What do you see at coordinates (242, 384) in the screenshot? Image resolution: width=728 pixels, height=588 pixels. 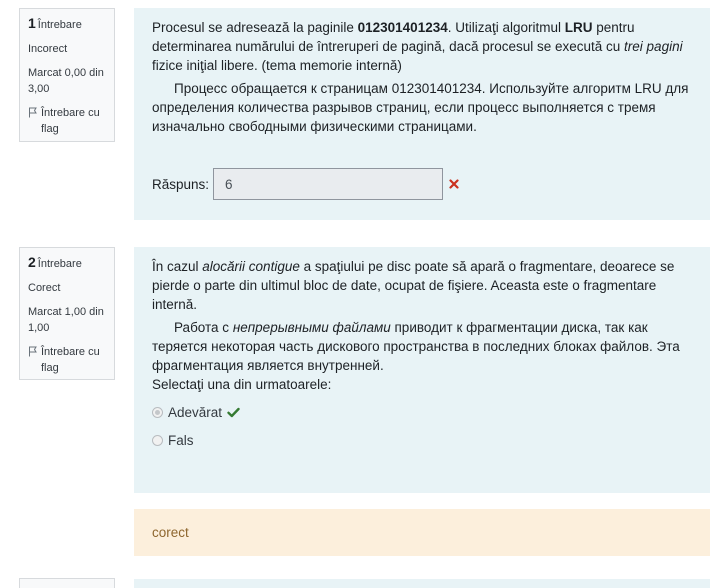 I see `answer-prompt: Selectaţi una din urmatoarele:` at bounding box center [242, 384].